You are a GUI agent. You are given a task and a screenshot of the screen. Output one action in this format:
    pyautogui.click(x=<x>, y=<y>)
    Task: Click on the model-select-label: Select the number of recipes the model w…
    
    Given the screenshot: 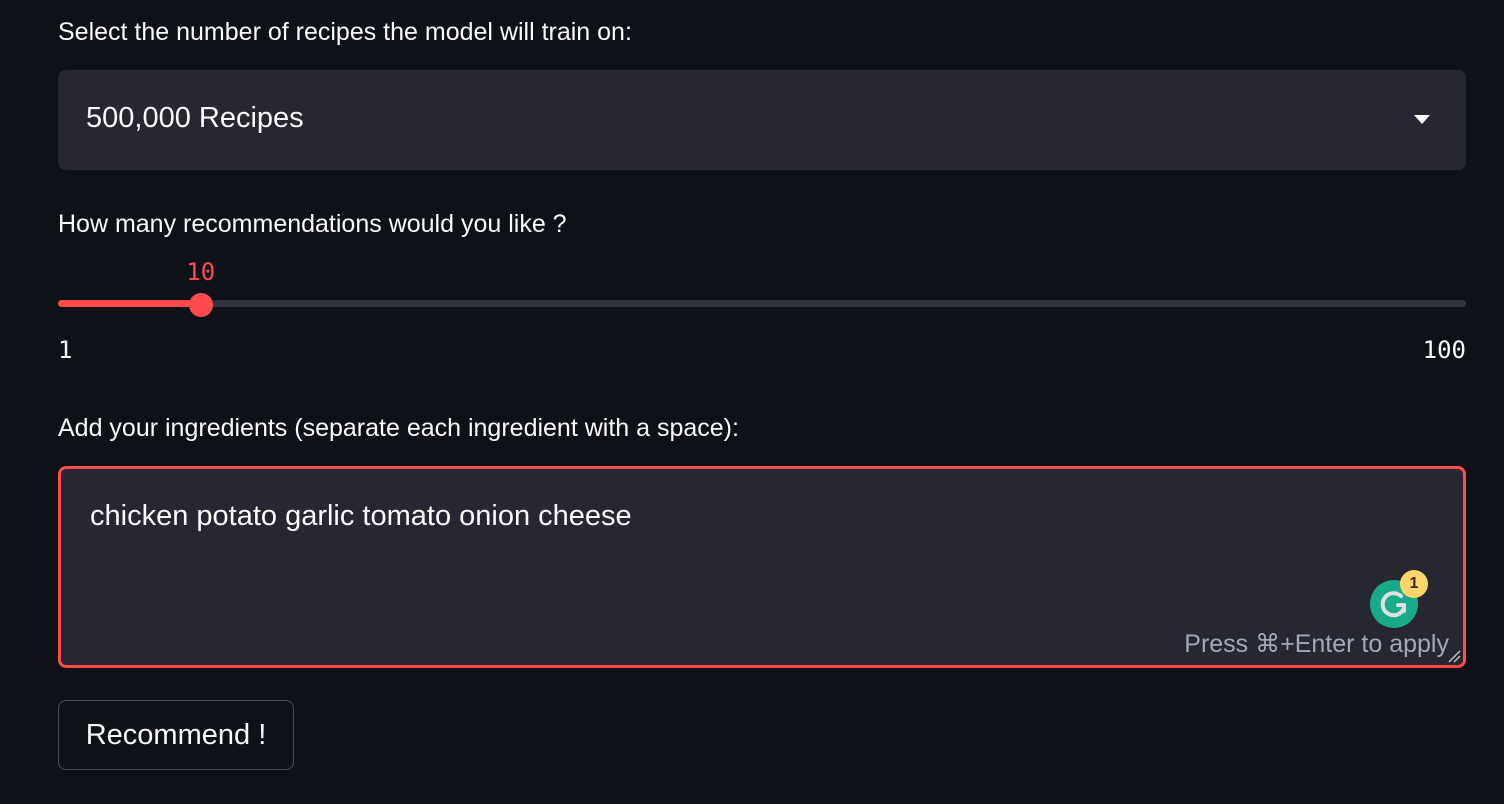 What is the action you would take?
    pyautogui.click(x=345, y=32)
    